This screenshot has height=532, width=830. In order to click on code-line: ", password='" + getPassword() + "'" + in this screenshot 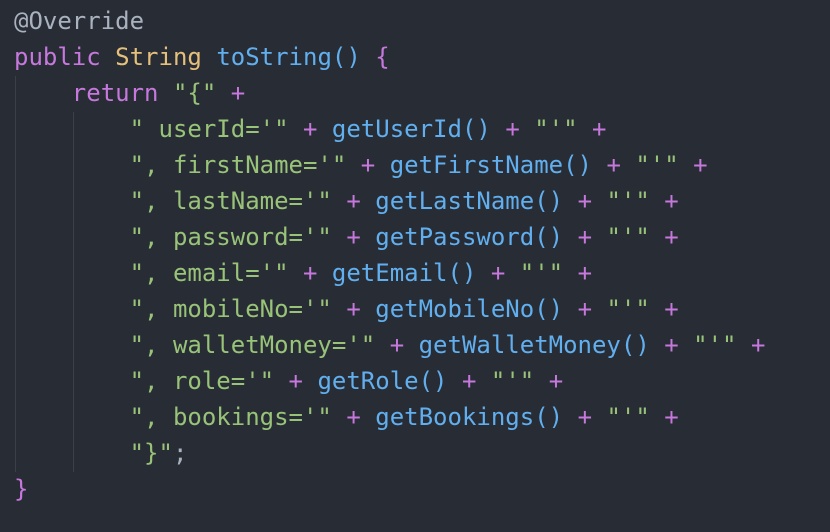, I will do `click(389, 237)`.